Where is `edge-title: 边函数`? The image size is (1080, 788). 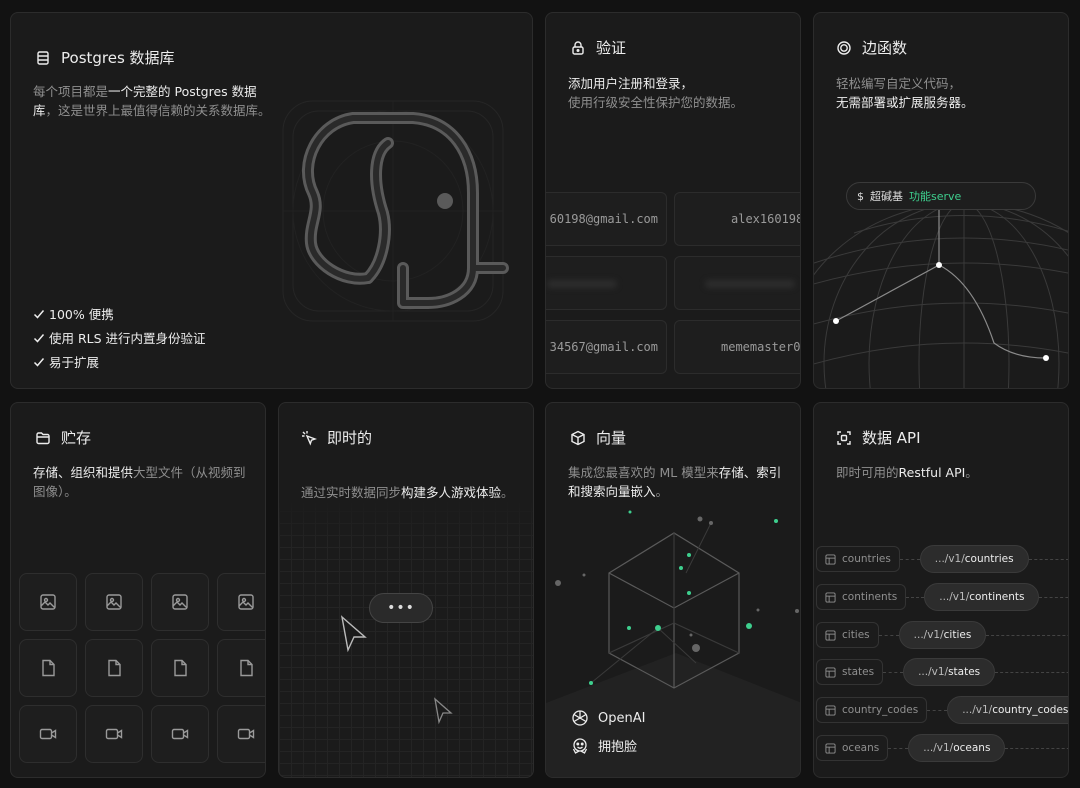
edge-title: 边函数 is located at coordinates (871, 47).